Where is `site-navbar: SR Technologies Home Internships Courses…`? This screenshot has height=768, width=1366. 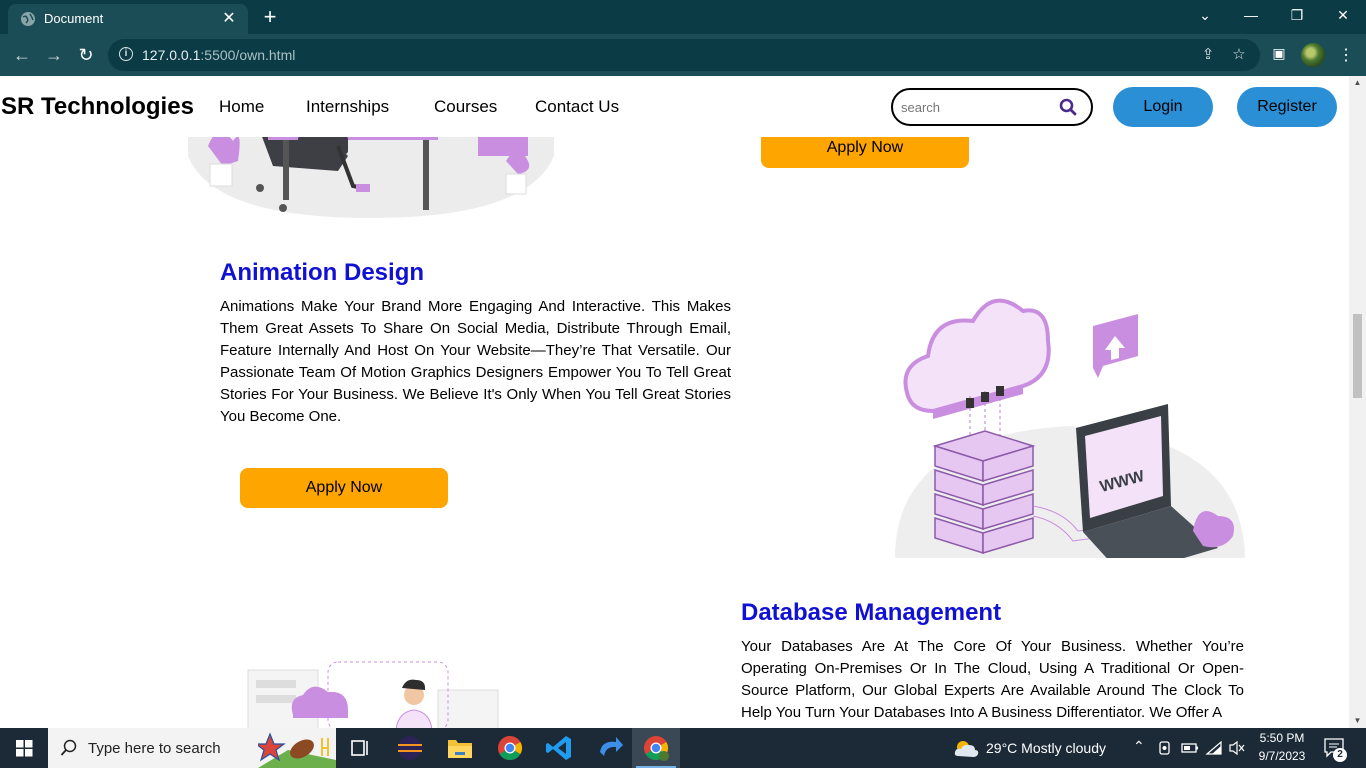 site-navbar: SR Technologies Home Internships Courses… is located at coordinates (674, 106).